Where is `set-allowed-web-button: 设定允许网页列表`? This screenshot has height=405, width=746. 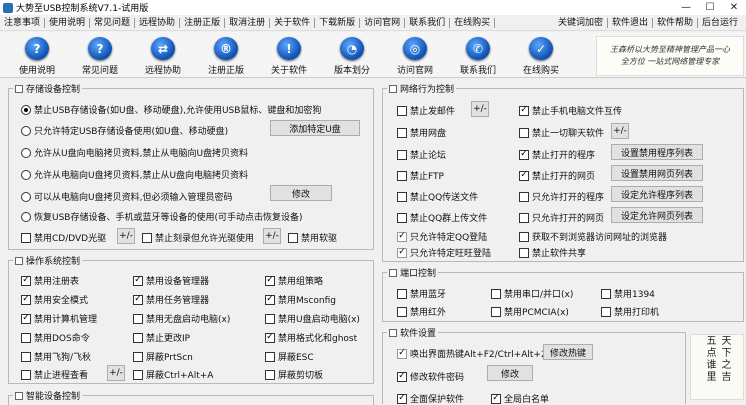
set-allowed-web-button: 设定允许网页列表 is located at coordinates (657, 215).